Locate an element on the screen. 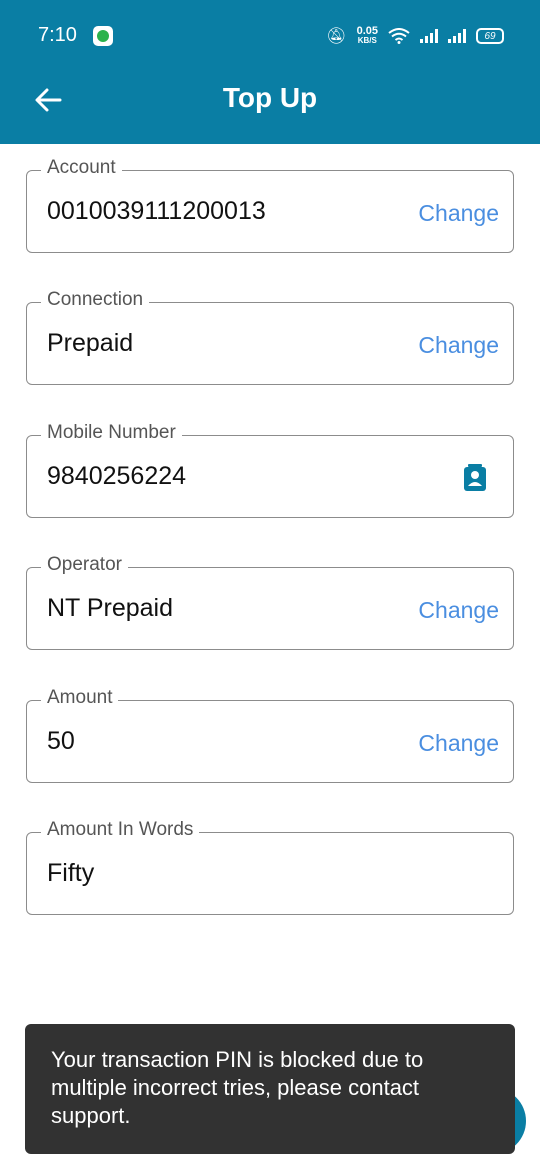 This screenshot has height=1170, width=540. battery-icon: 69 is located at coordinates (490, 36).